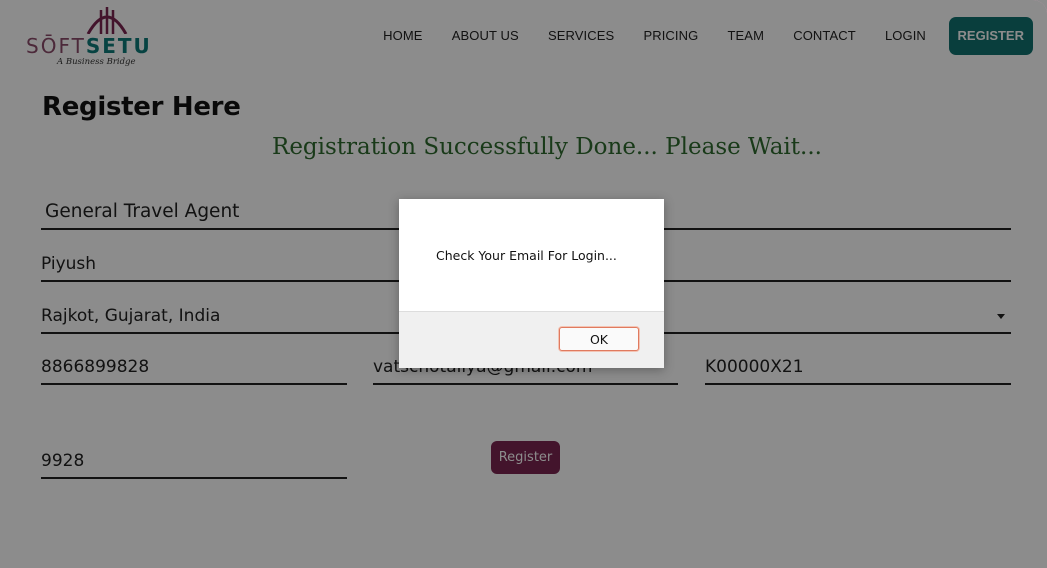 The height and width of the screenshot is (568, 1047). What do you see at coordinates (531, 283) in the screenshot?
I see `alert-dialog: Check Your Email For Login... OK` at bounding box center [531, 283].